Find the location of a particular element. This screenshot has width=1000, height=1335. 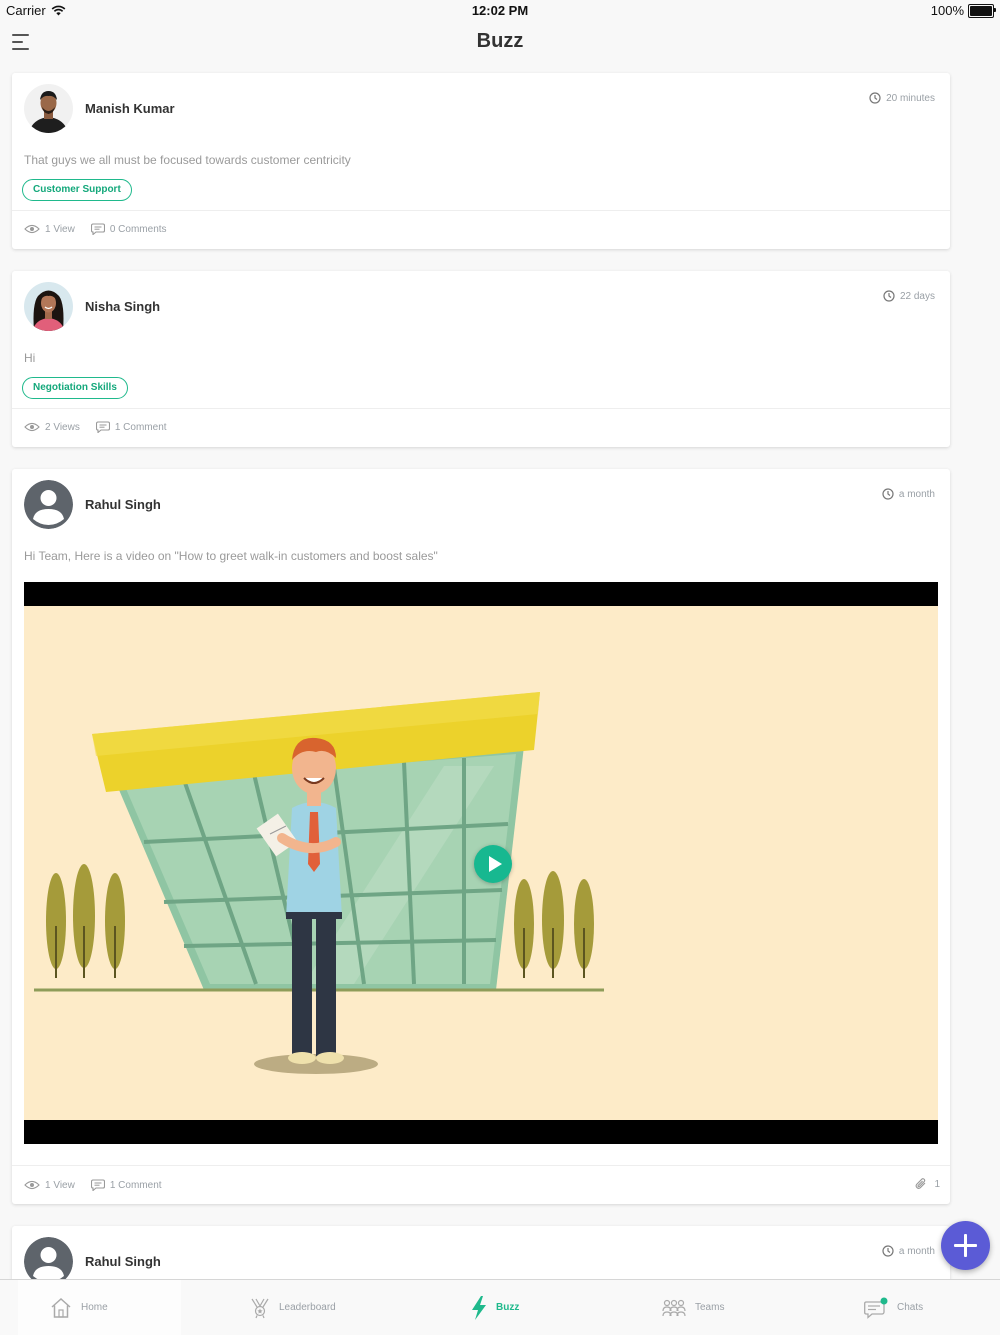

post-stats: 2 Views 1 Comment is located at coordinates (95, 427).